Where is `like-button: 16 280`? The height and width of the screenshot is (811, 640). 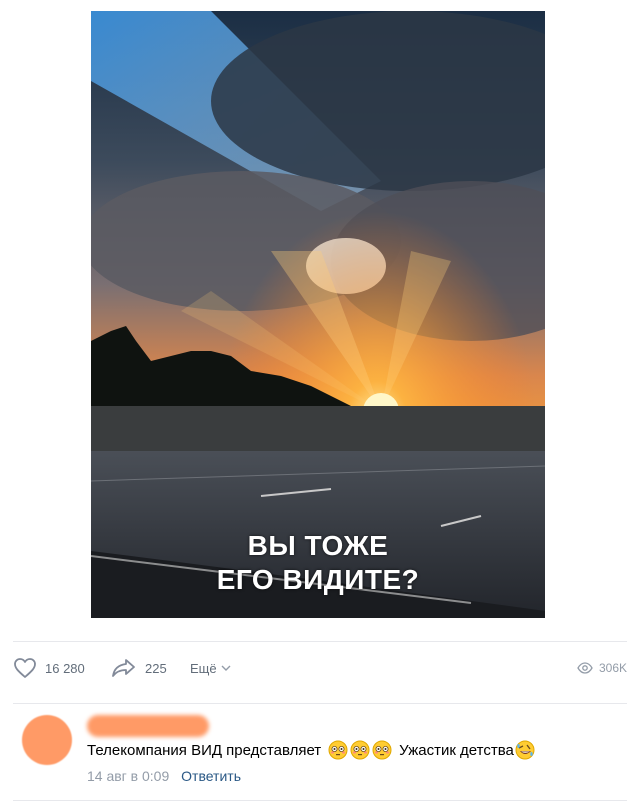 like-button: 16 280 is located at coordinates (49, 668).